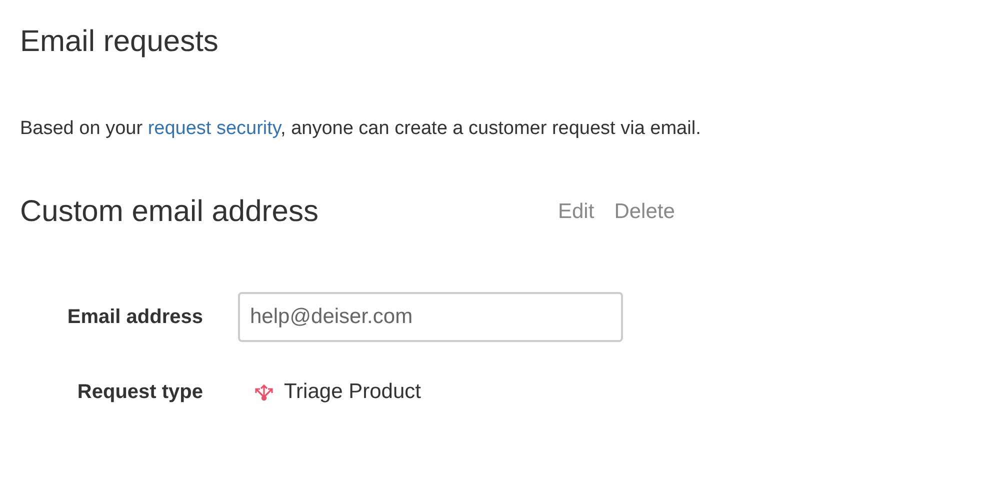  Describe the element at coordinates (576, 212) in the screenshot. I see `action-link: Edit` at that location.